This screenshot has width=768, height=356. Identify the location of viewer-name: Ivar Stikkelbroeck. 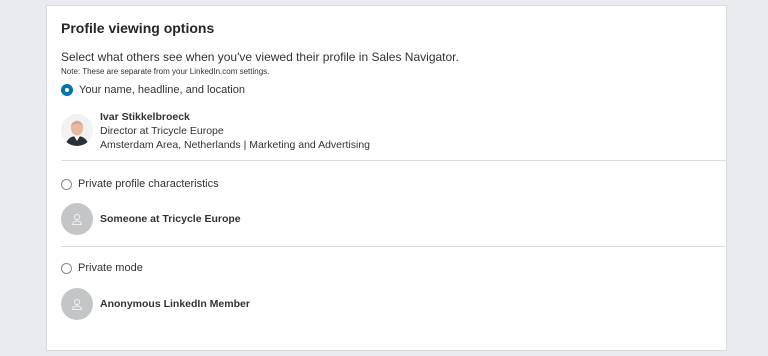
(145, 117).